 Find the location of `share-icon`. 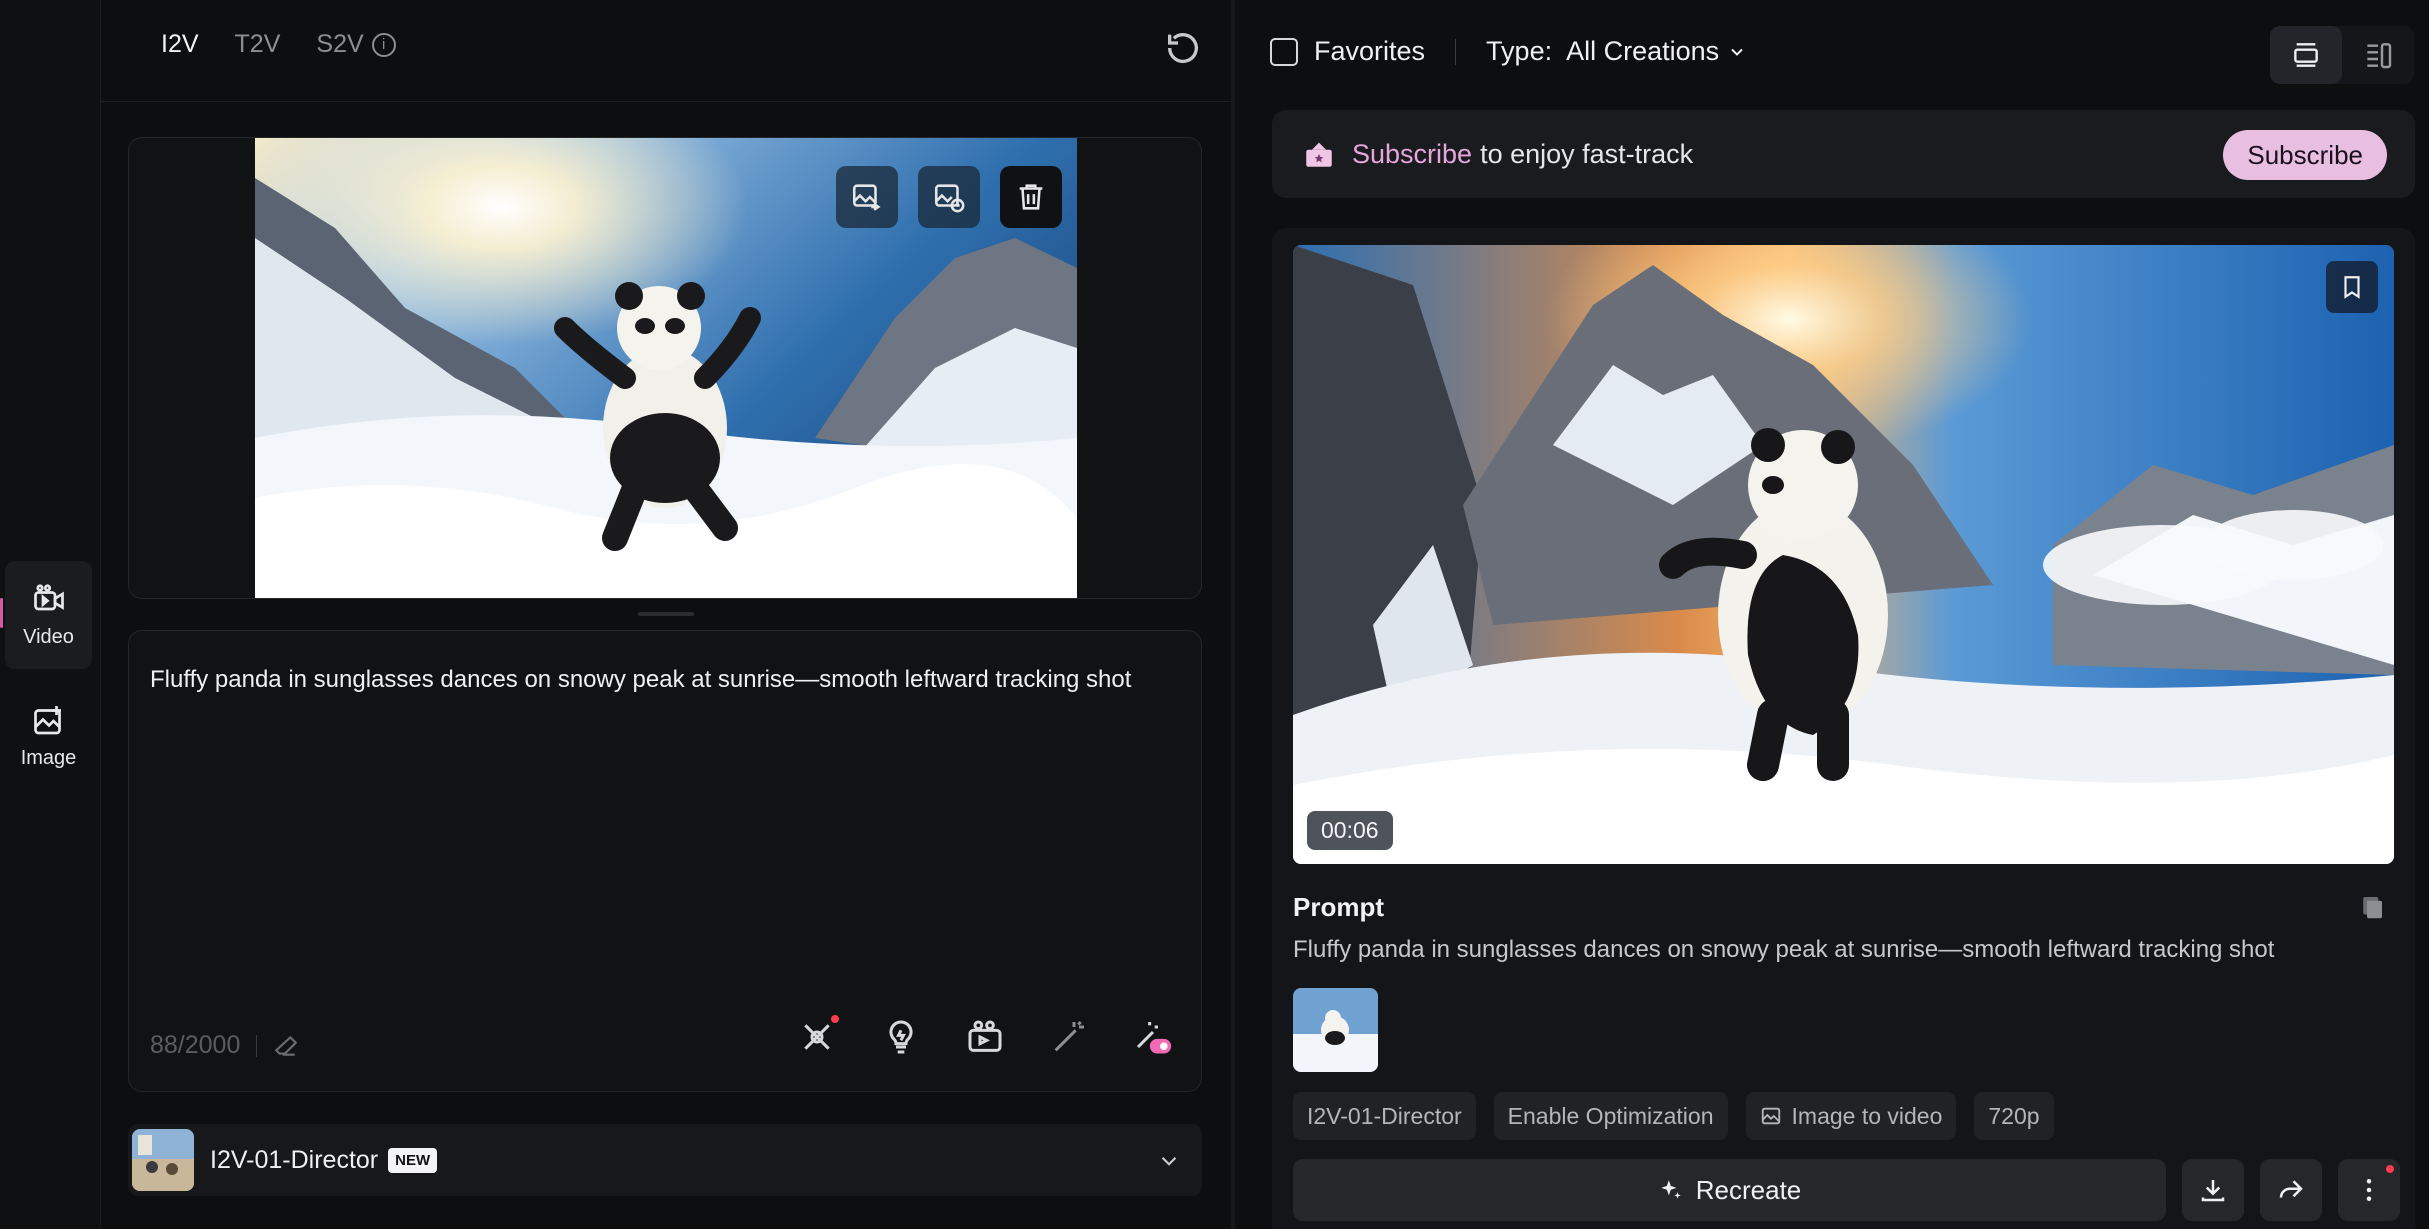

share-icon is located at coordinates (2291, 1189).